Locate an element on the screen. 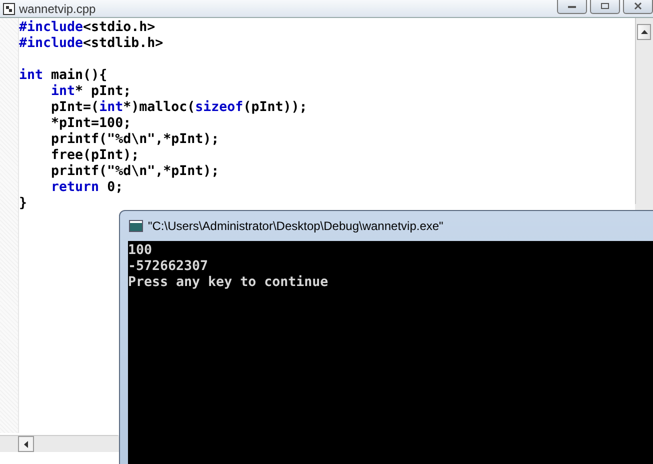  up-arrow-icon is located at coordinates (644, 32).